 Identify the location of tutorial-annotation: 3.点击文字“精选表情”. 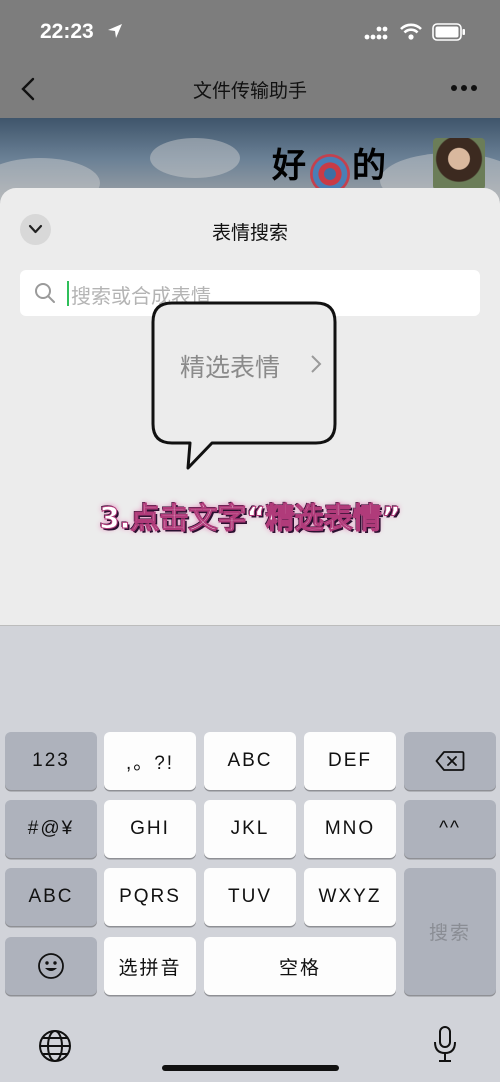
(250, 518).